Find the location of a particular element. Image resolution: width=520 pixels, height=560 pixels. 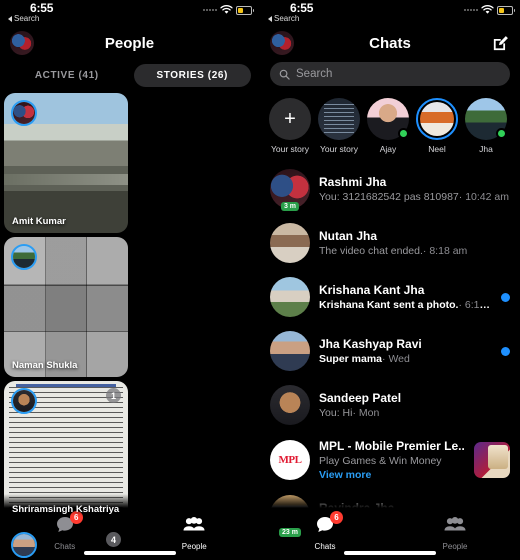

chat-row: Sandeep Patel You: Hi· Mon is located at coordinates (390, 405).